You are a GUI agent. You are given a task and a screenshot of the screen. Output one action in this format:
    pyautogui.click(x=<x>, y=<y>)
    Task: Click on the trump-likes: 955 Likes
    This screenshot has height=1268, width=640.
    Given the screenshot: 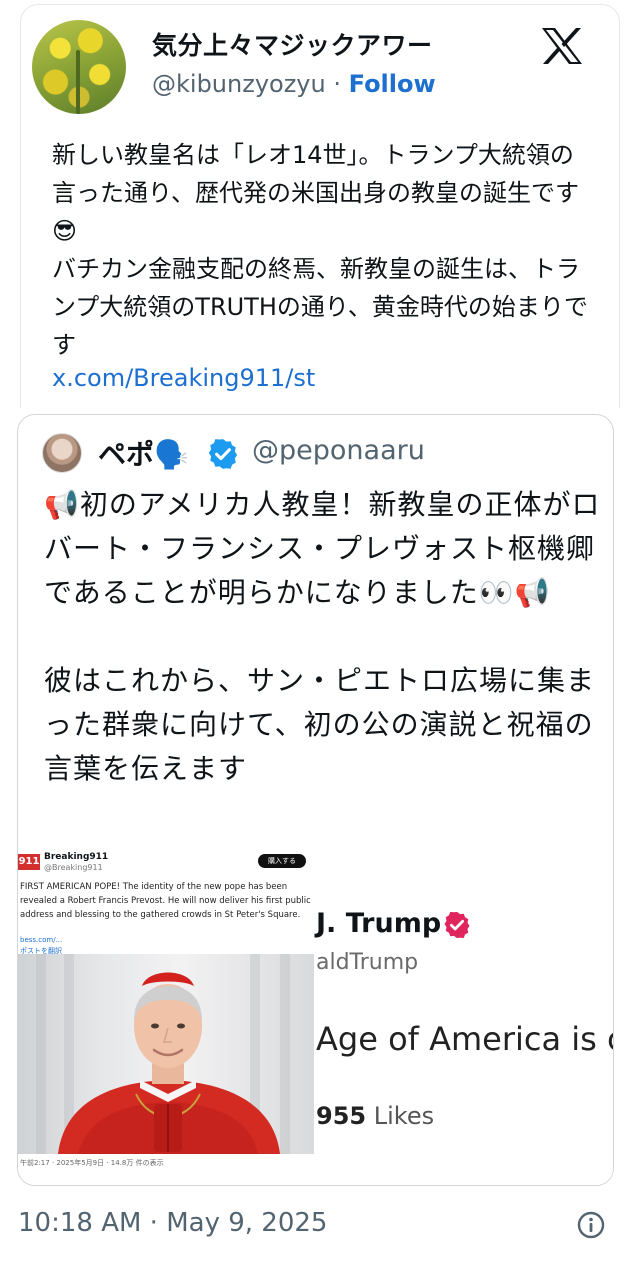 What is the action you would take?
    pyautogui.click(x=375, y=1116)
    